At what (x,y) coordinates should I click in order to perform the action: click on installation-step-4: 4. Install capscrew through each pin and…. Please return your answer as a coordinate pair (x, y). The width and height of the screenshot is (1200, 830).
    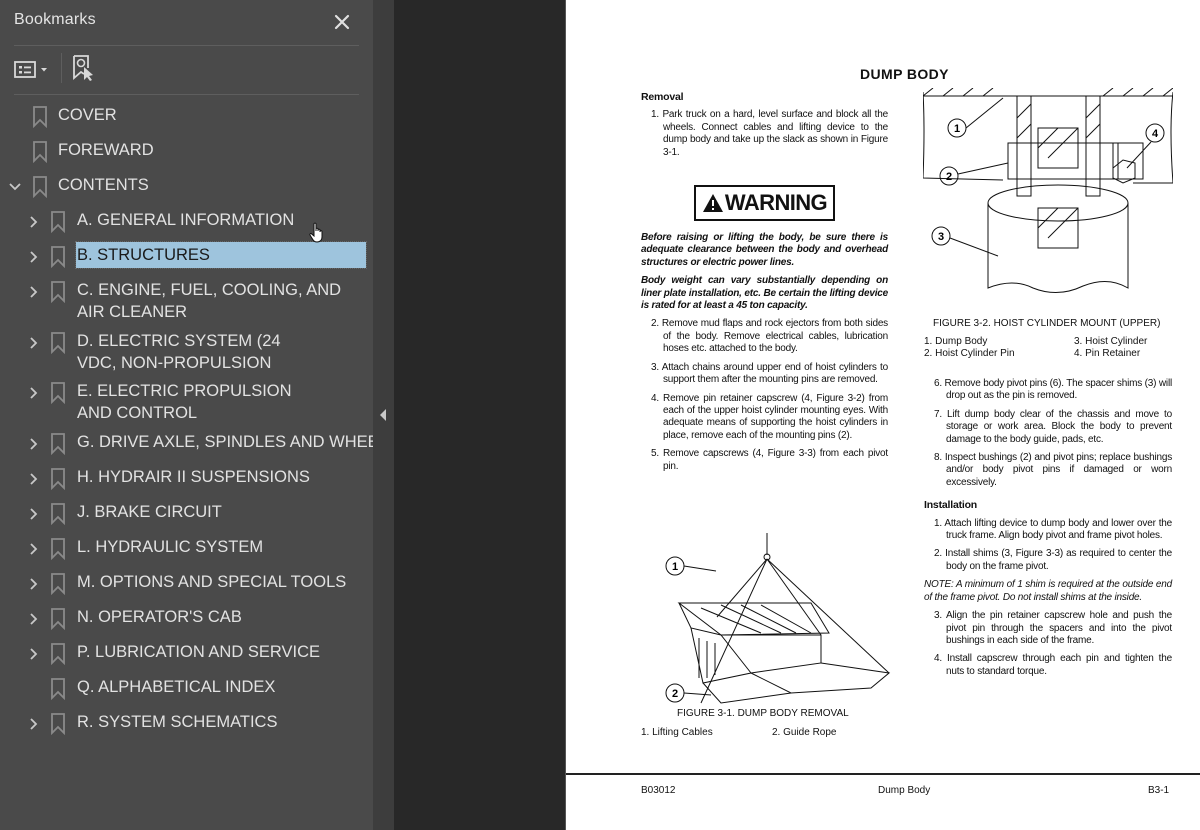
    Looking at the image, I should click on (1053, 665).